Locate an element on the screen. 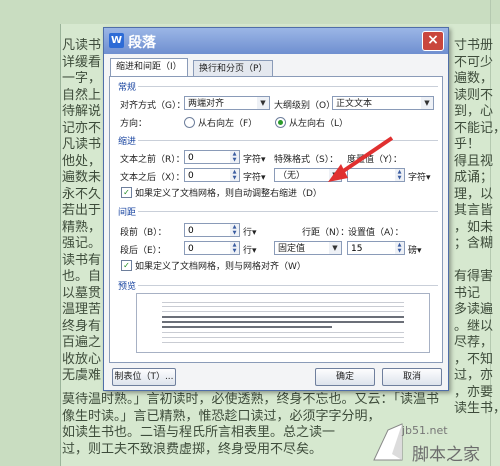 This screenshot has height=466, width=500. watermark-domain: jb51.net is located at coordinates (425, 430).